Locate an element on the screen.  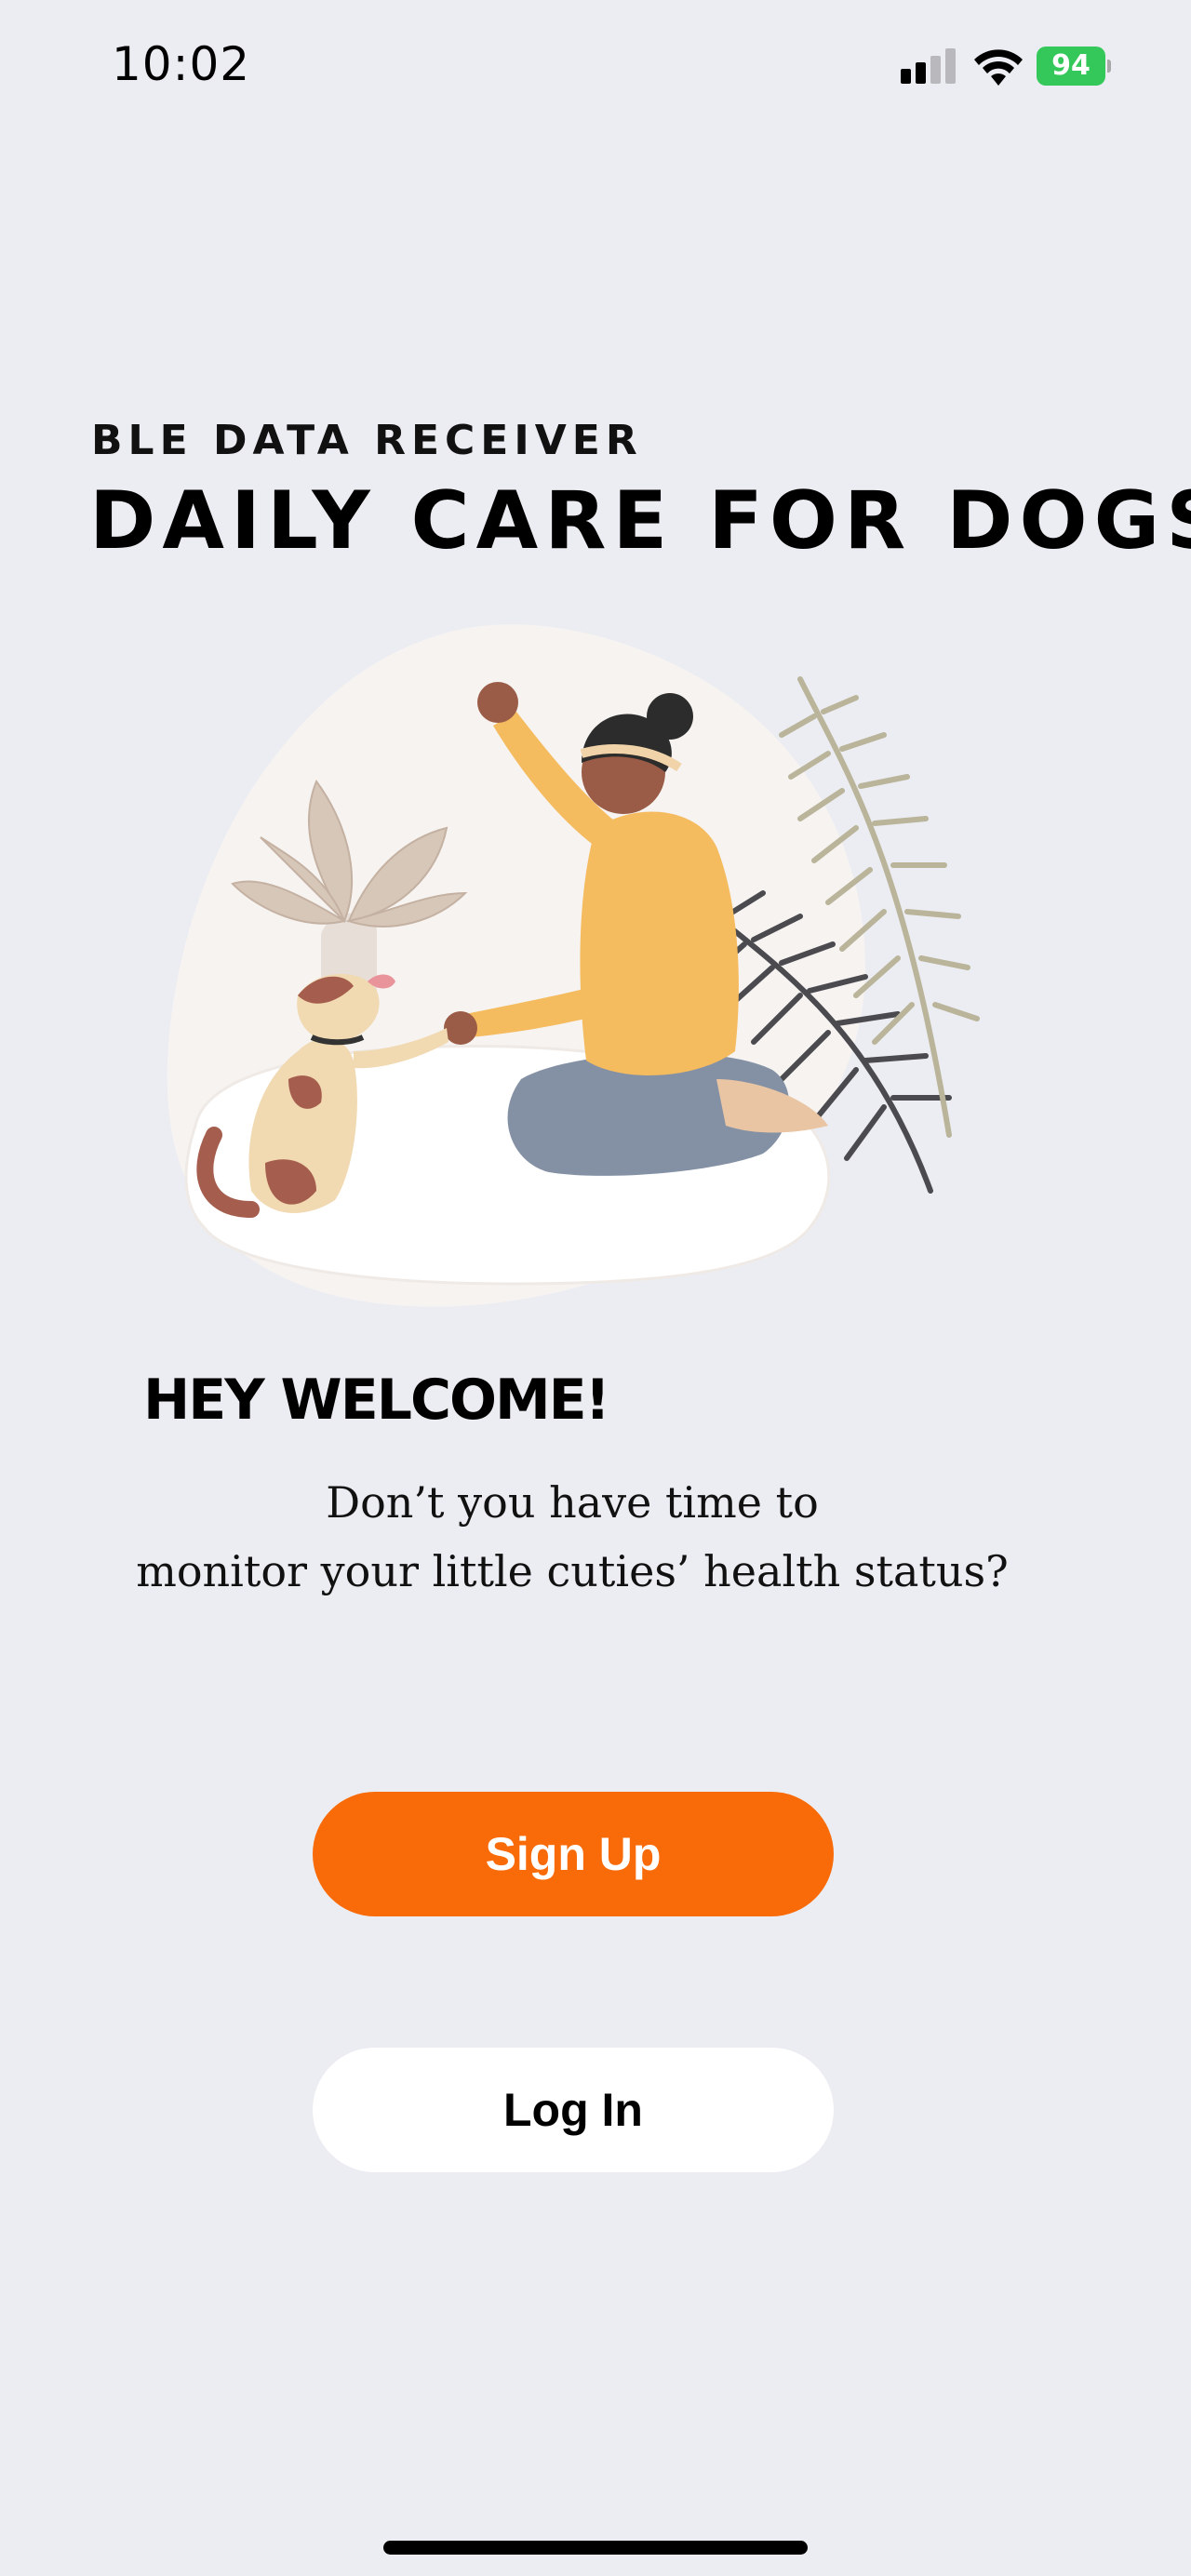
battery-tip is located at coordinates (1109, 66).